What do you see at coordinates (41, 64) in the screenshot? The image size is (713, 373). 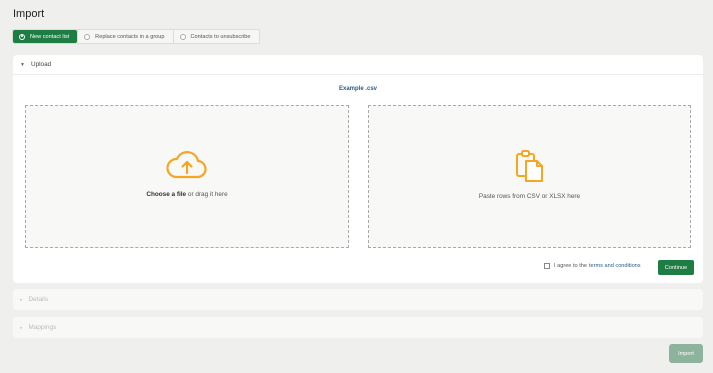 I see `upload-header-label: Upload` at bounding box center [41, 64].